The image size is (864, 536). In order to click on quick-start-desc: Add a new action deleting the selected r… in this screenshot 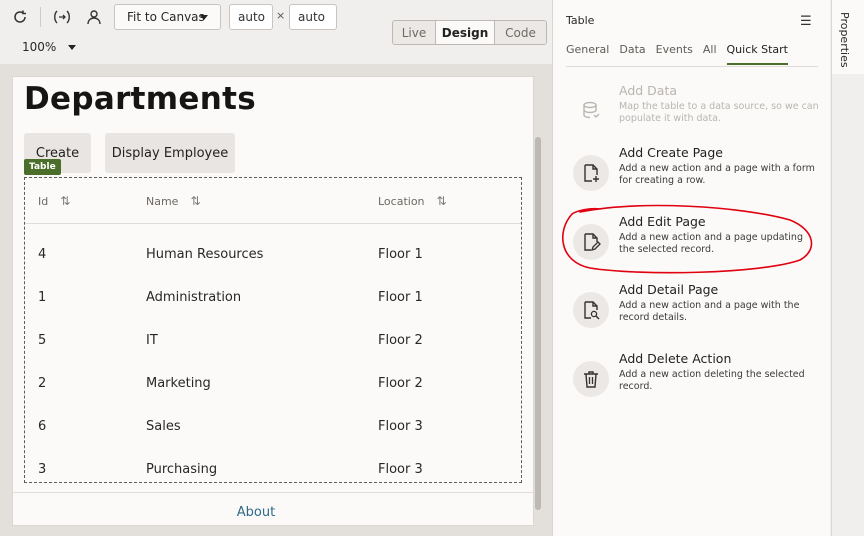, I will do `click(712, 380)`.